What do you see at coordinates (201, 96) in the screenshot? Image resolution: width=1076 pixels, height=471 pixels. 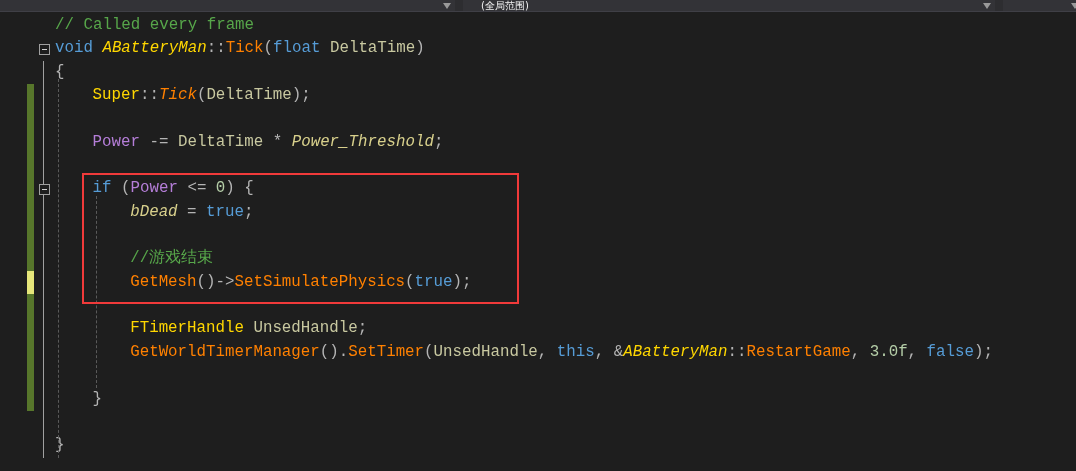 I see `code-line: Super::Tick(DeltaTime);` at bounding box center [201, 96].